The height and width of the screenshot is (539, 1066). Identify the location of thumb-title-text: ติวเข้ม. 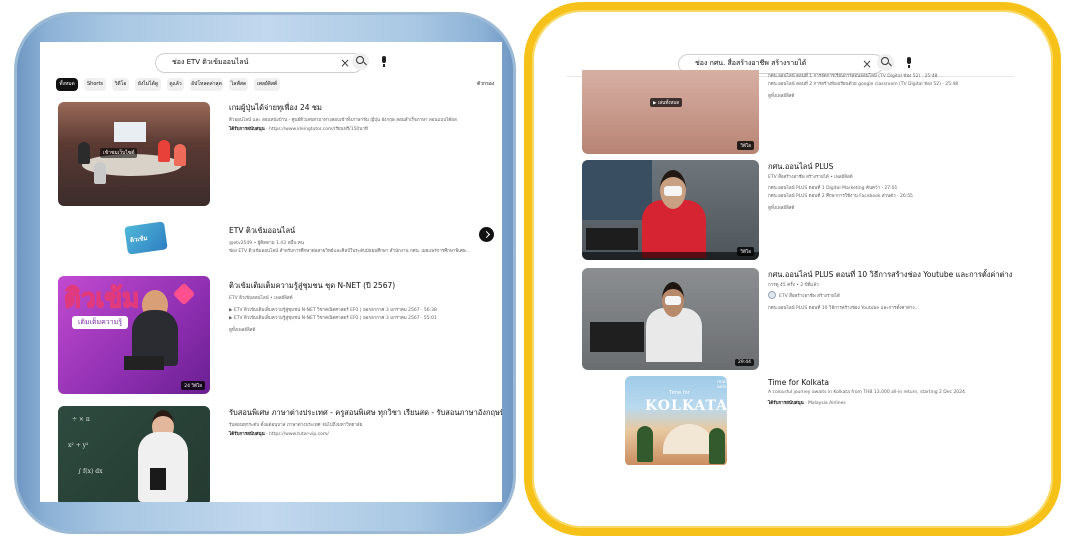
(101, 299).